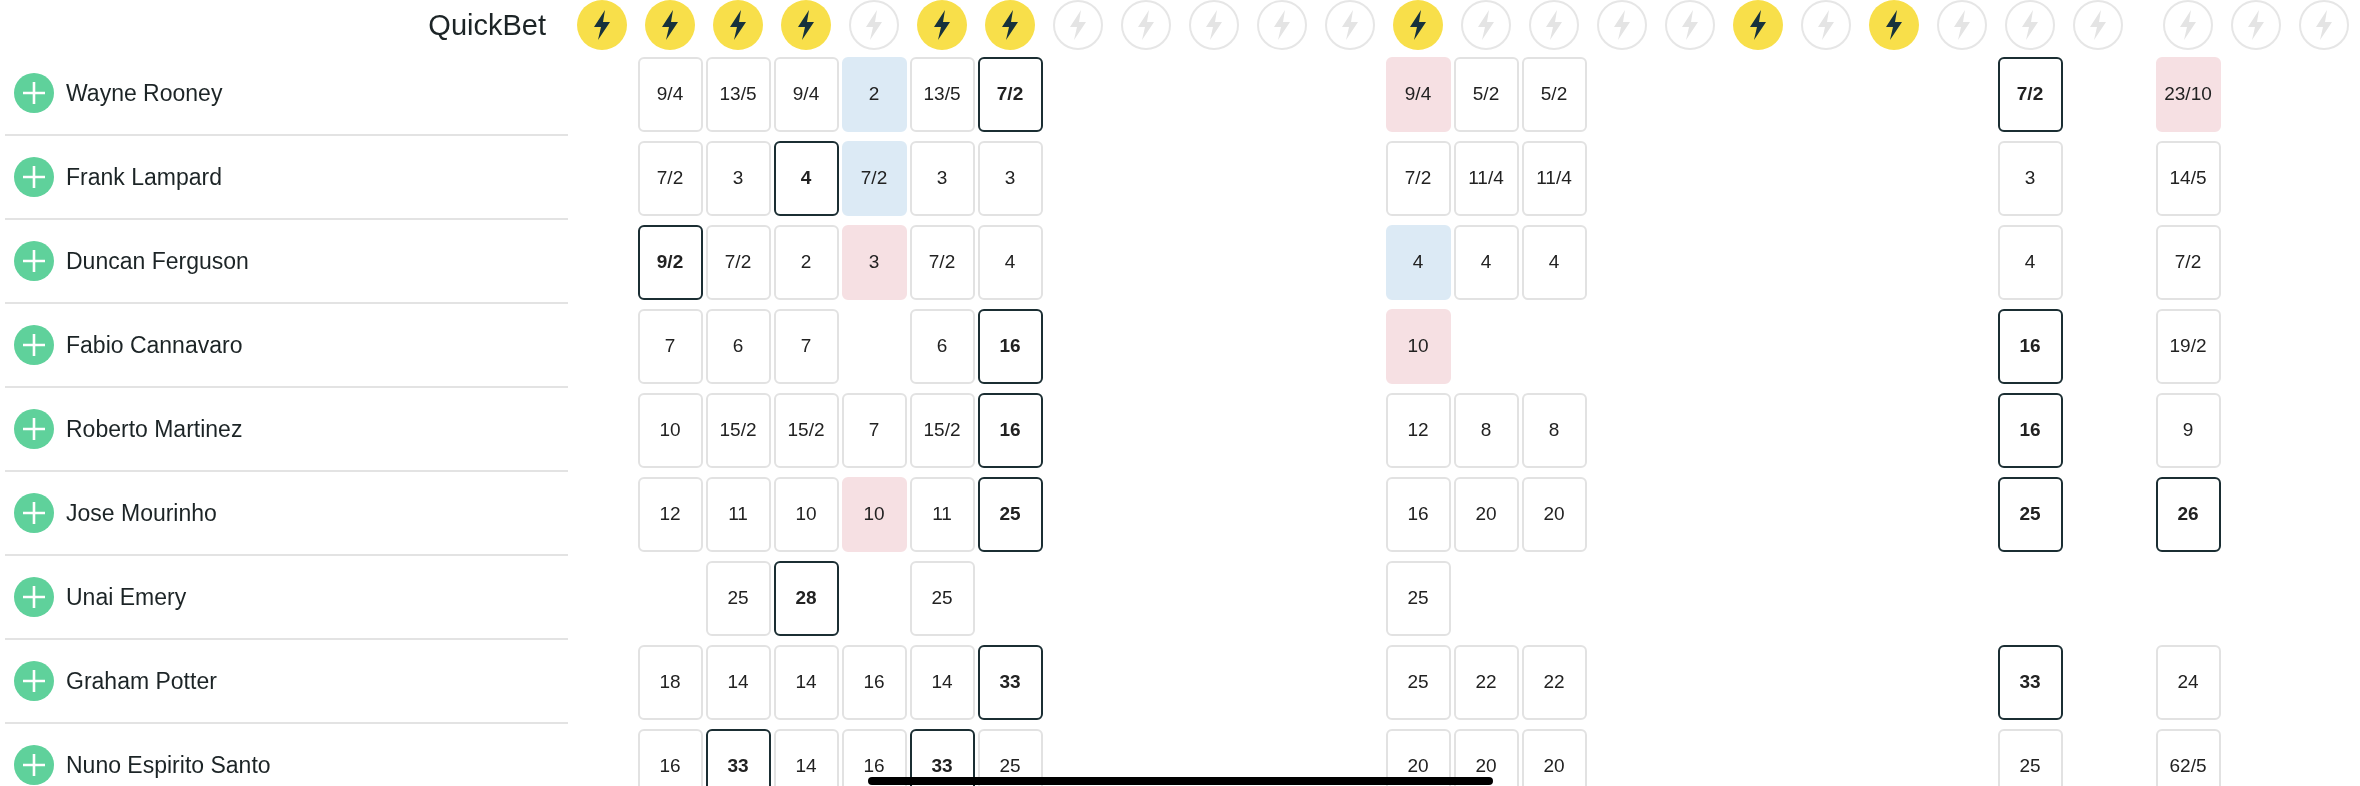 Image resolution: width=2360 pixels, height=786 pixels. Describe the element at coordinates (2188, 757) in the screenshot. I see `odds-button: 62/5` at that location.